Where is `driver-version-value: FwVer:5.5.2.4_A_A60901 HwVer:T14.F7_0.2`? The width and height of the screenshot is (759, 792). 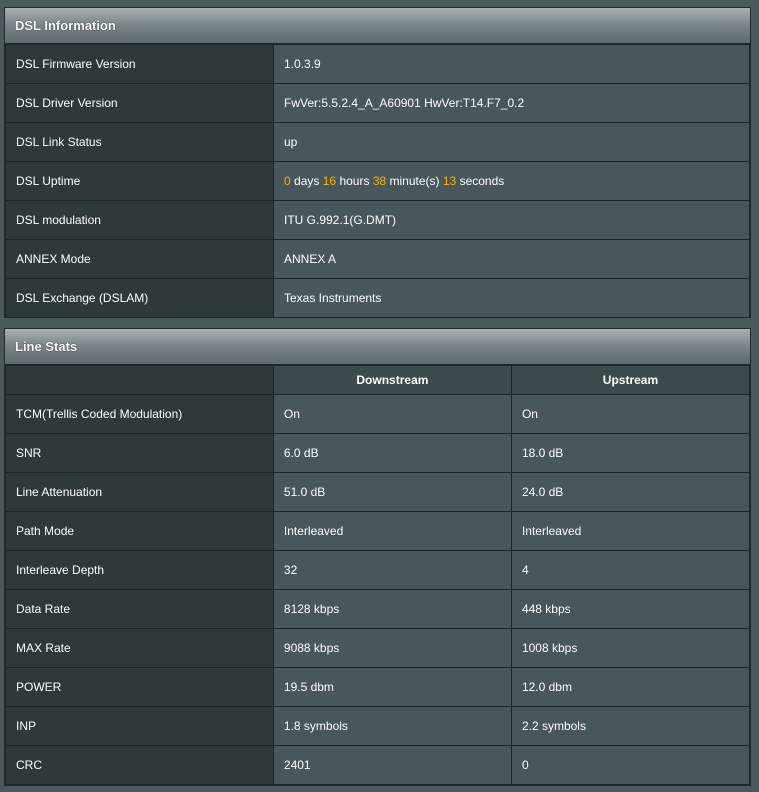 driver-version-value: FwVer:5.5.2.4_A_A60901 HwVer:T14.F7_0.2 is located at coordinates (511, 103).